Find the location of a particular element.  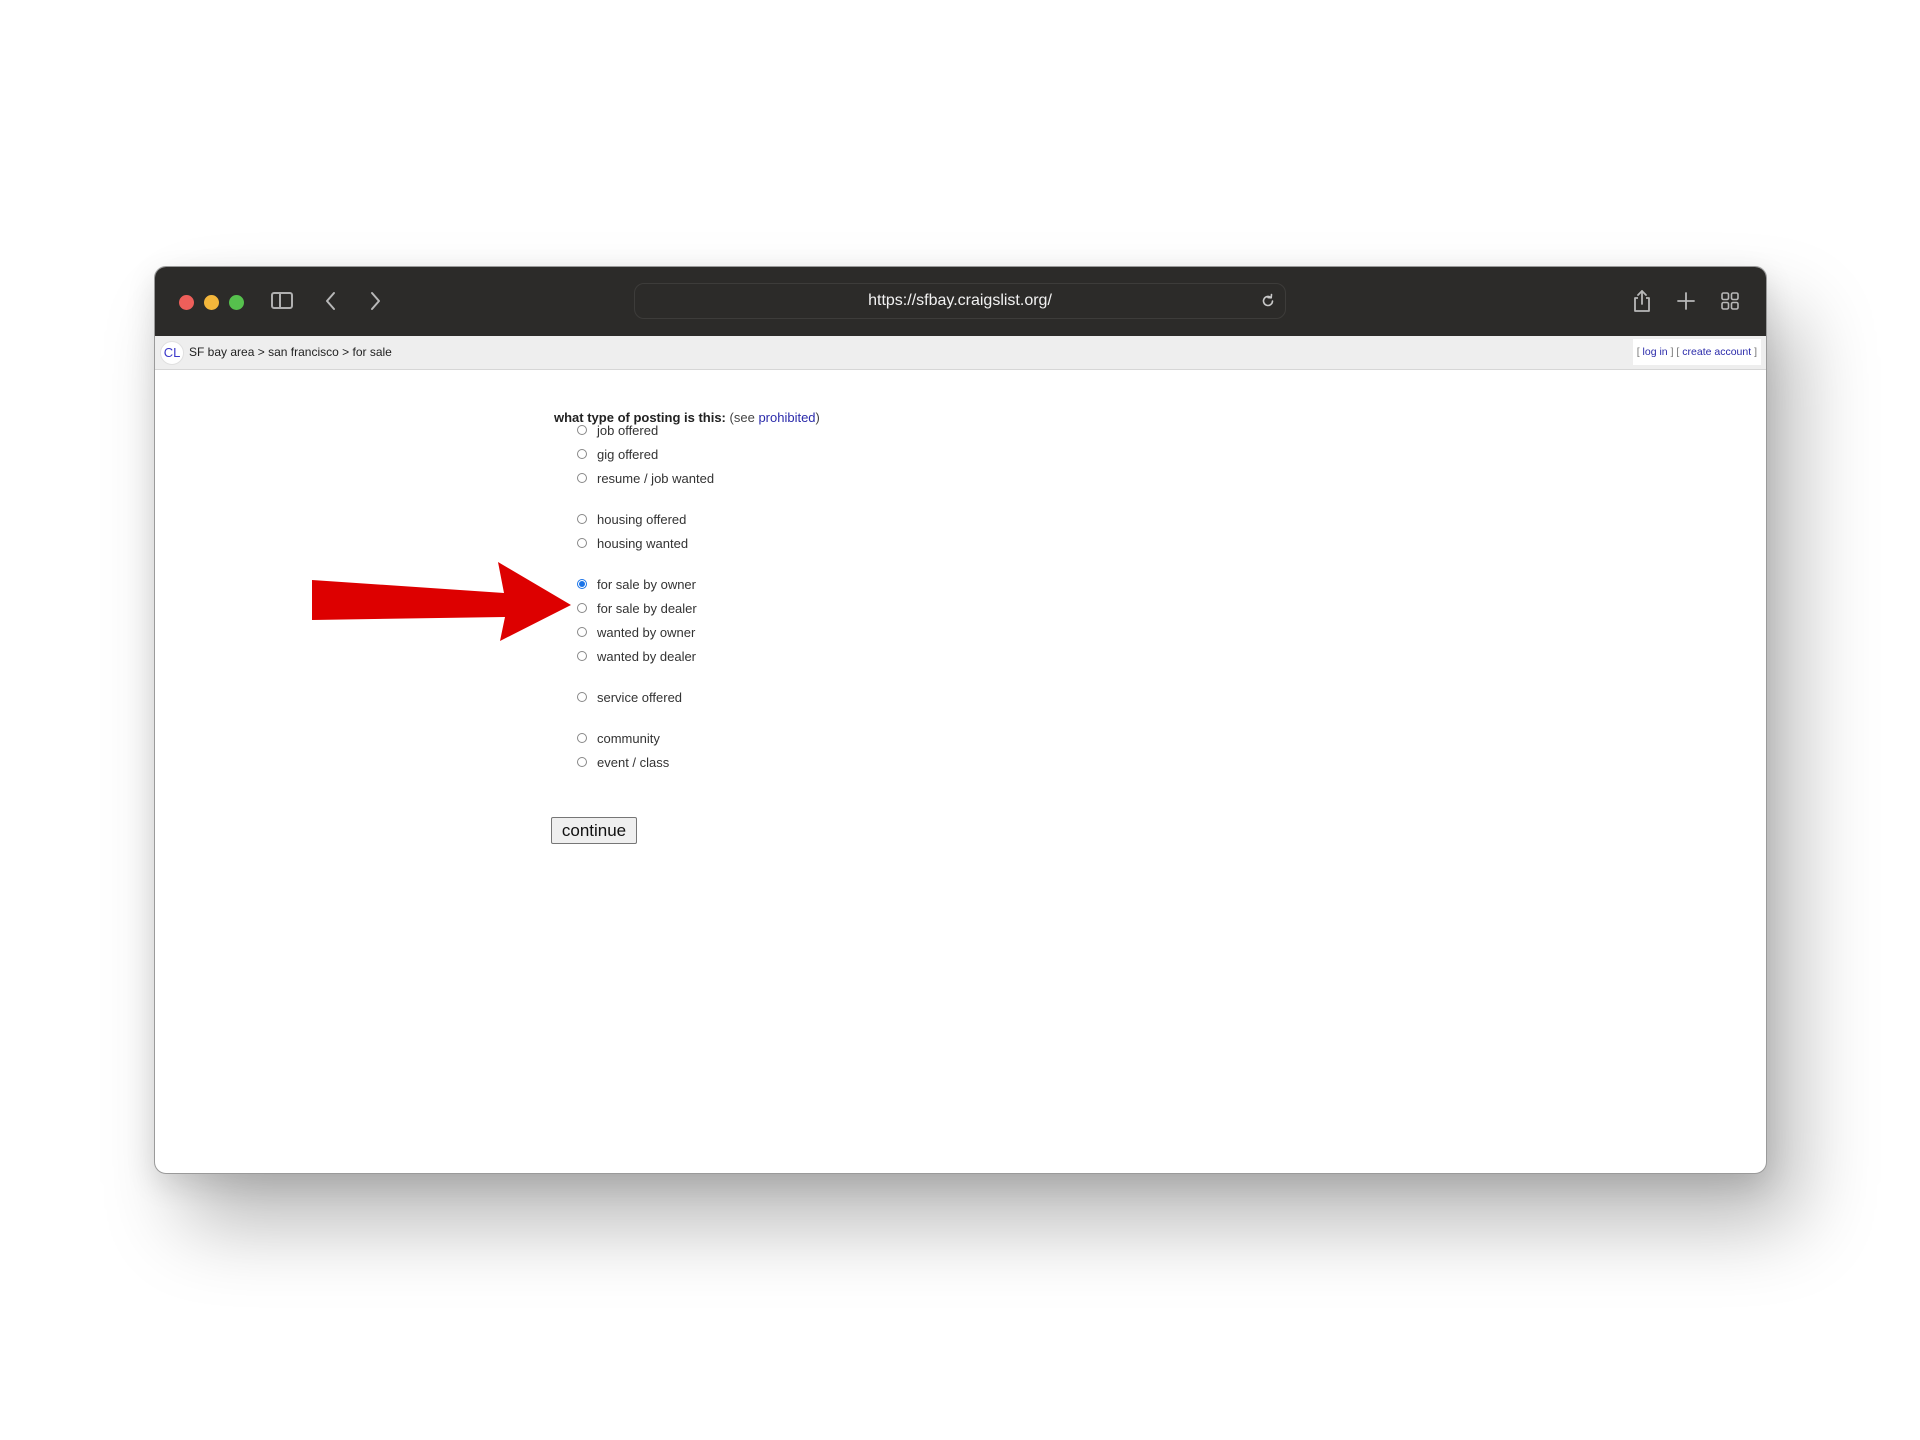

see-prefix: (see is located at coordinates (742, 417).